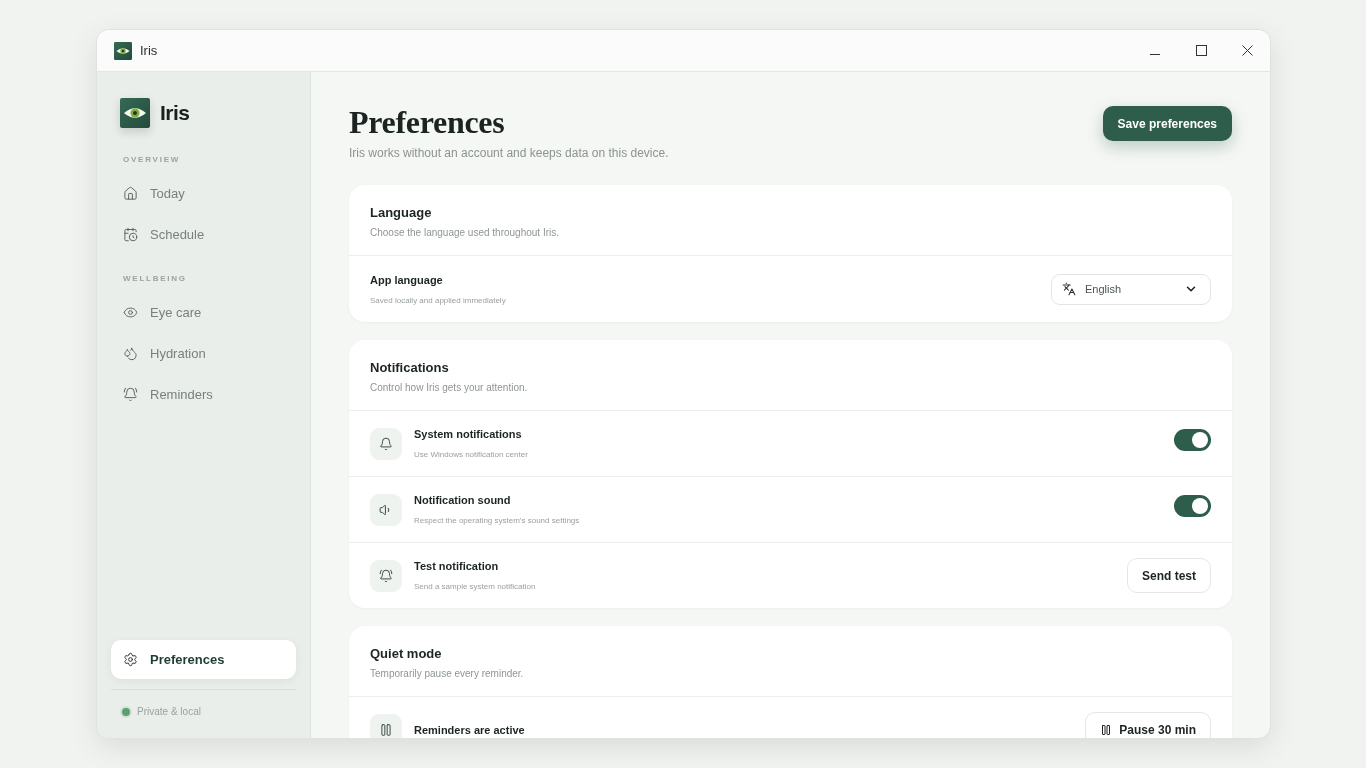 The image size is (1366, 768). I want to click on bell-icon, so click(386, 443).